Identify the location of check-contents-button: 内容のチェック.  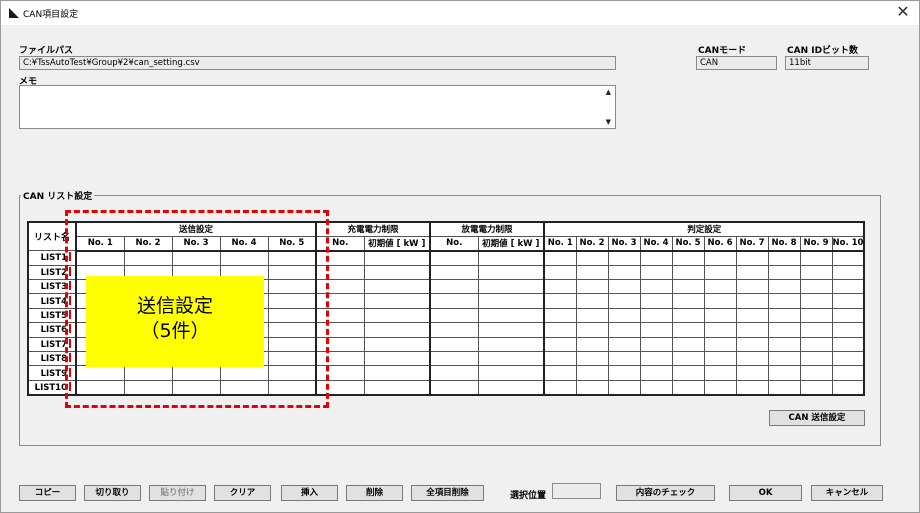
(665, 493).